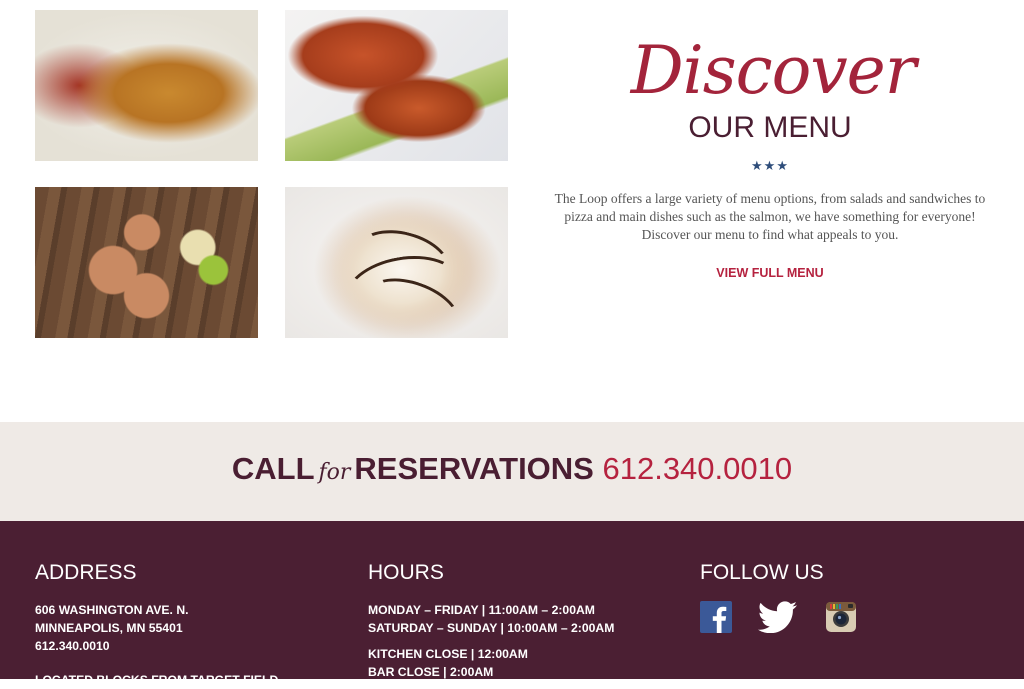 The width and height of the screenshot is (1024, 689). Describe the element at coordinates (770, 273) in the screenshot. I see `view-full-menu-link: VIEW FULL MENU` at that location.